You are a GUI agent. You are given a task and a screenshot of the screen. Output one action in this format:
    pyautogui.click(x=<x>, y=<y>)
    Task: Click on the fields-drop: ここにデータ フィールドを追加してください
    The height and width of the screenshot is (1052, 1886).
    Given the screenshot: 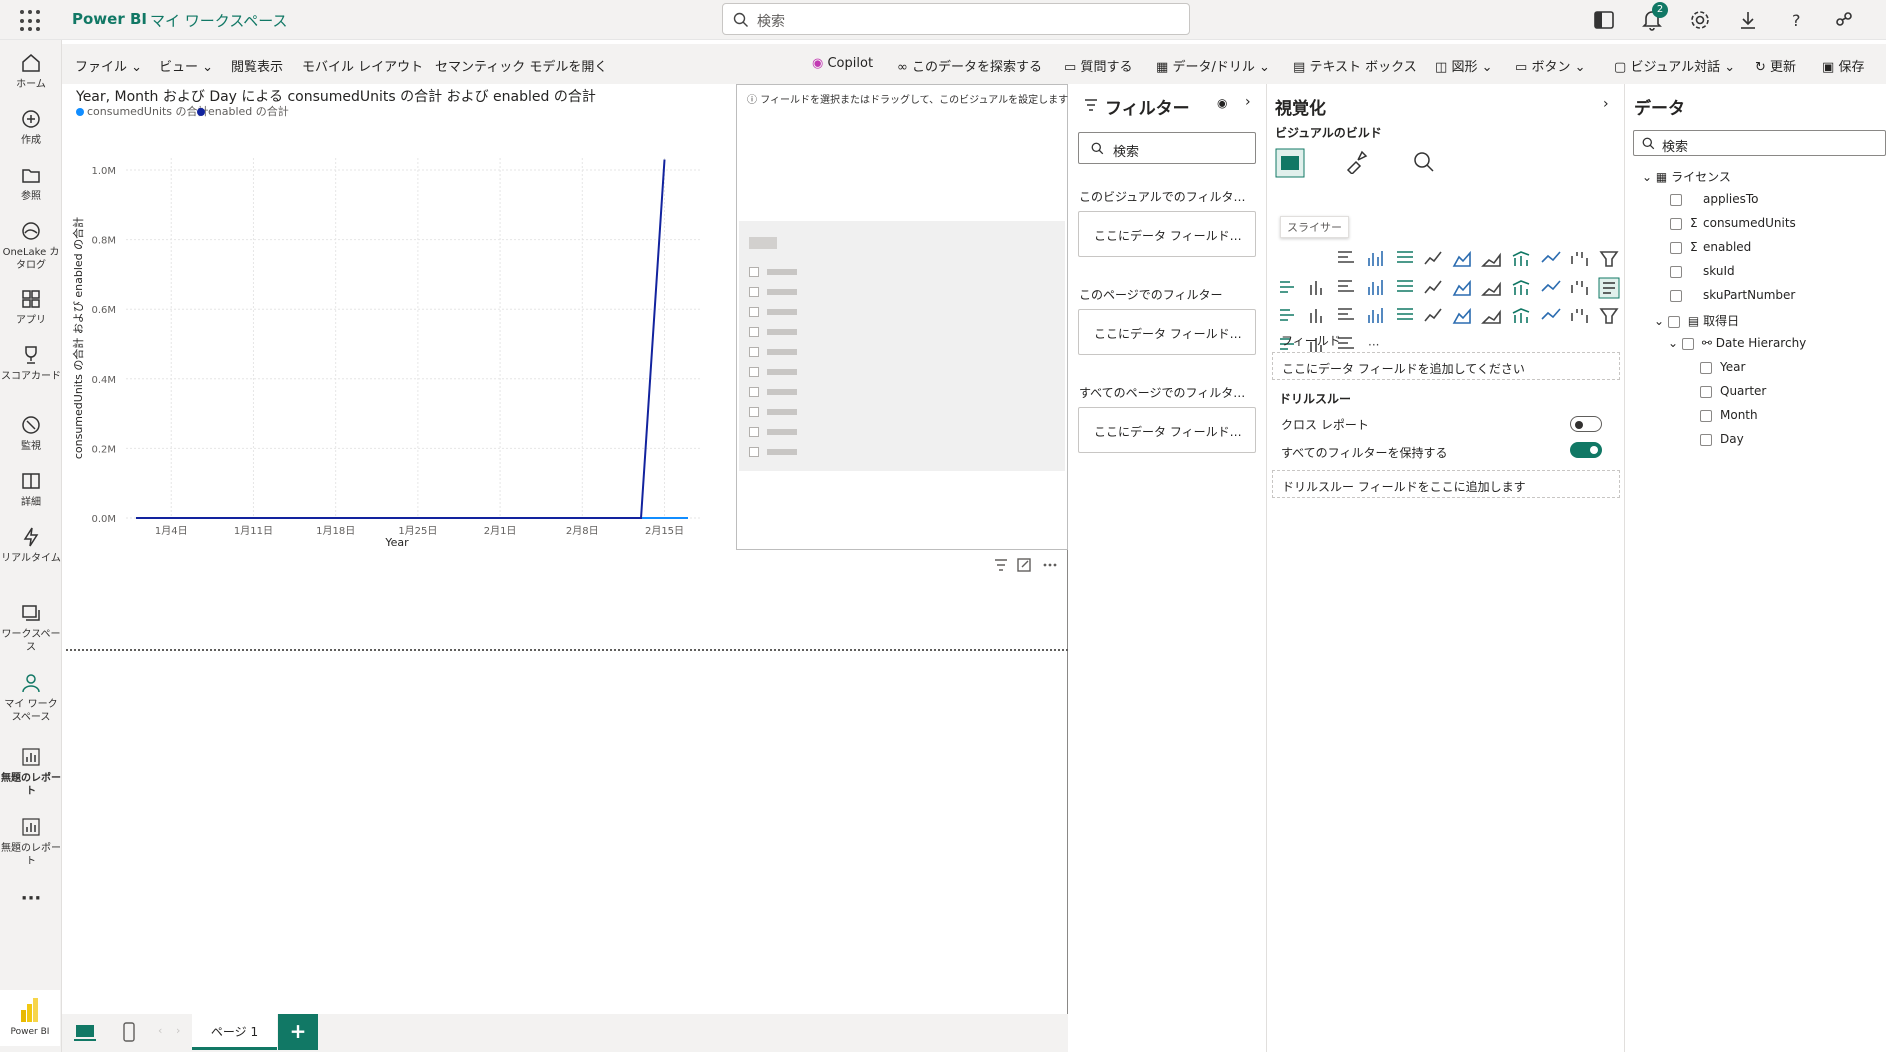 What is the action you would take?
    pyautogui.click(x=1446, y=366)
    